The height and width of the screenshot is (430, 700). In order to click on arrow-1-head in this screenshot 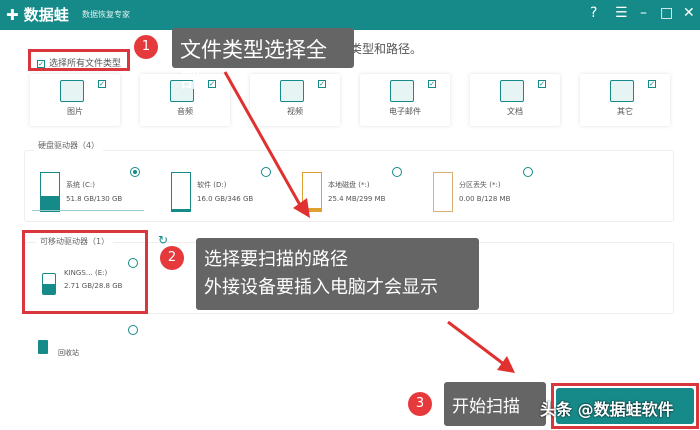, I will do `click(301, 208)`.